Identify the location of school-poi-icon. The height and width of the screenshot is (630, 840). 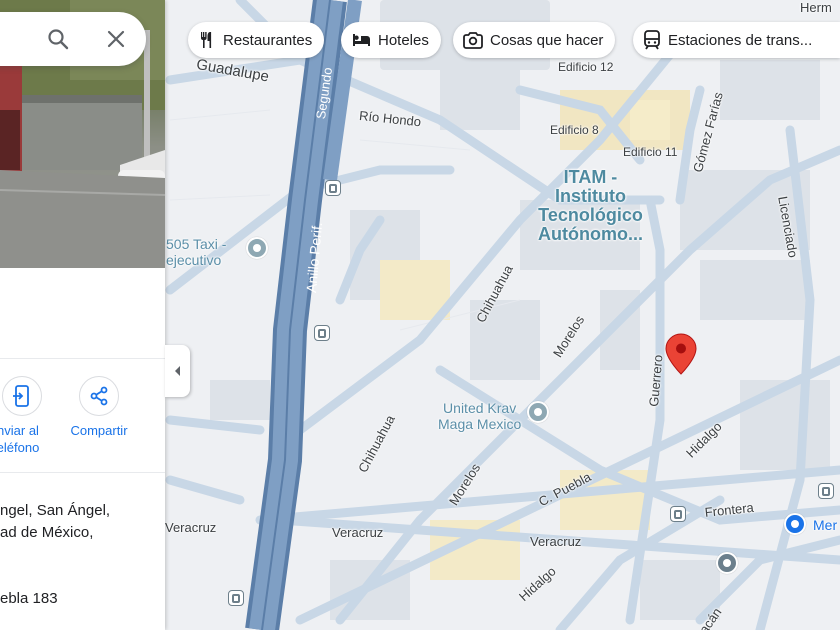
(727, 563).